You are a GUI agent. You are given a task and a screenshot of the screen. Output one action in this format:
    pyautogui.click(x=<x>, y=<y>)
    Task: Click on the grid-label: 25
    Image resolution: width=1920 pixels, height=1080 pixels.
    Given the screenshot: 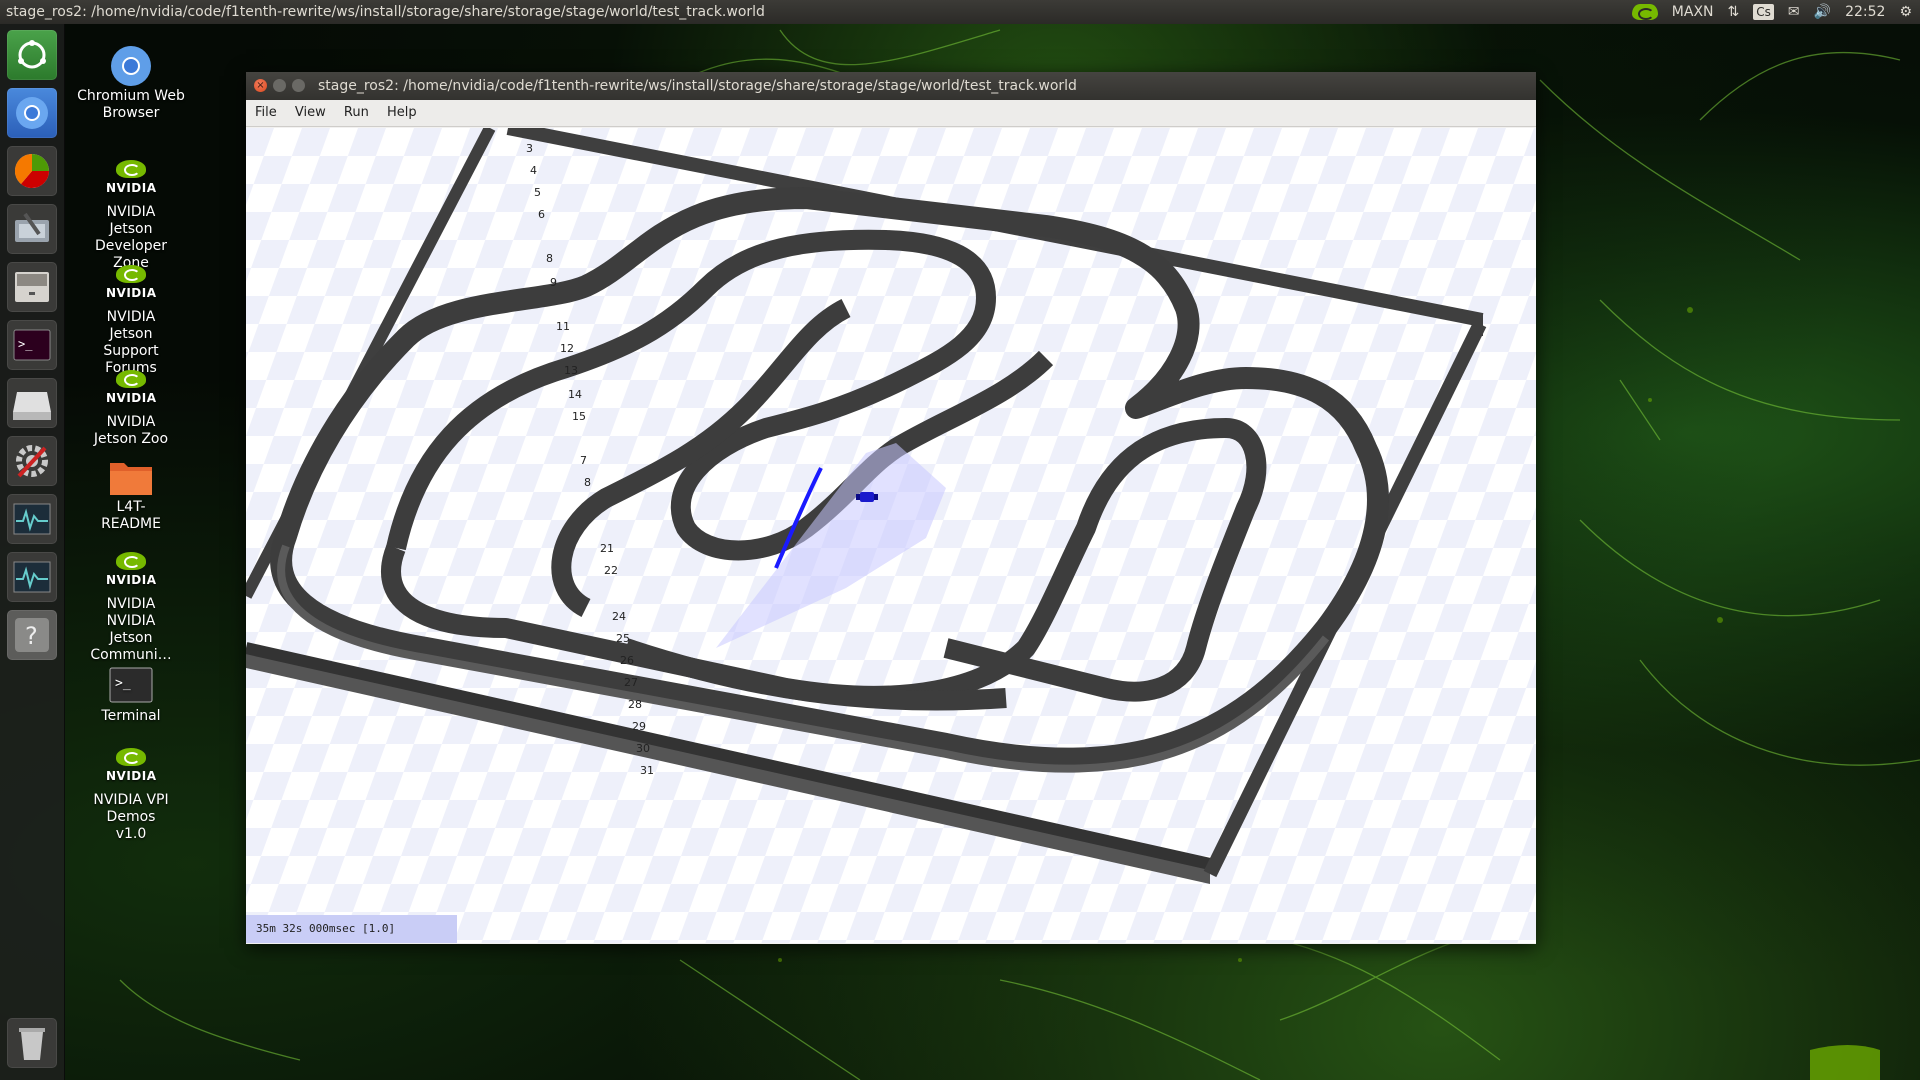 What is the action you would take?
    pyautogui.click(x=623, y=638)
    